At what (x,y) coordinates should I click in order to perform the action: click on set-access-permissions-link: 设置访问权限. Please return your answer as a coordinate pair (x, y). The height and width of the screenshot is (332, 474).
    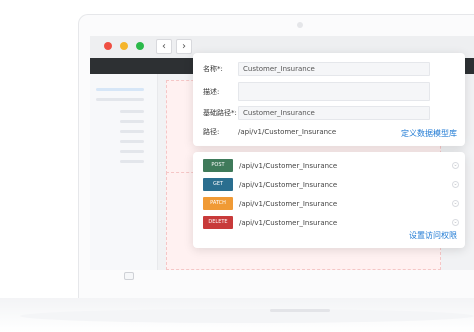
    Looking at the image, I should click on (433, 235).